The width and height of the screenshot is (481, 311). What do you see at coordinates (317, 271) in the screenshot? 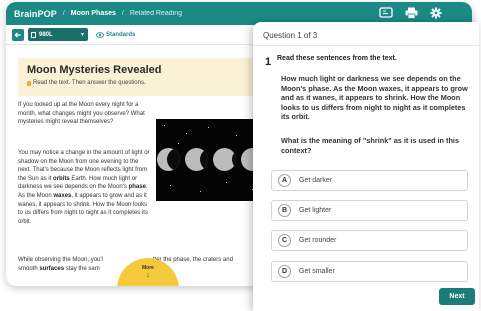
I see `option-text: Get smaller` at bounding box center [317, 271].